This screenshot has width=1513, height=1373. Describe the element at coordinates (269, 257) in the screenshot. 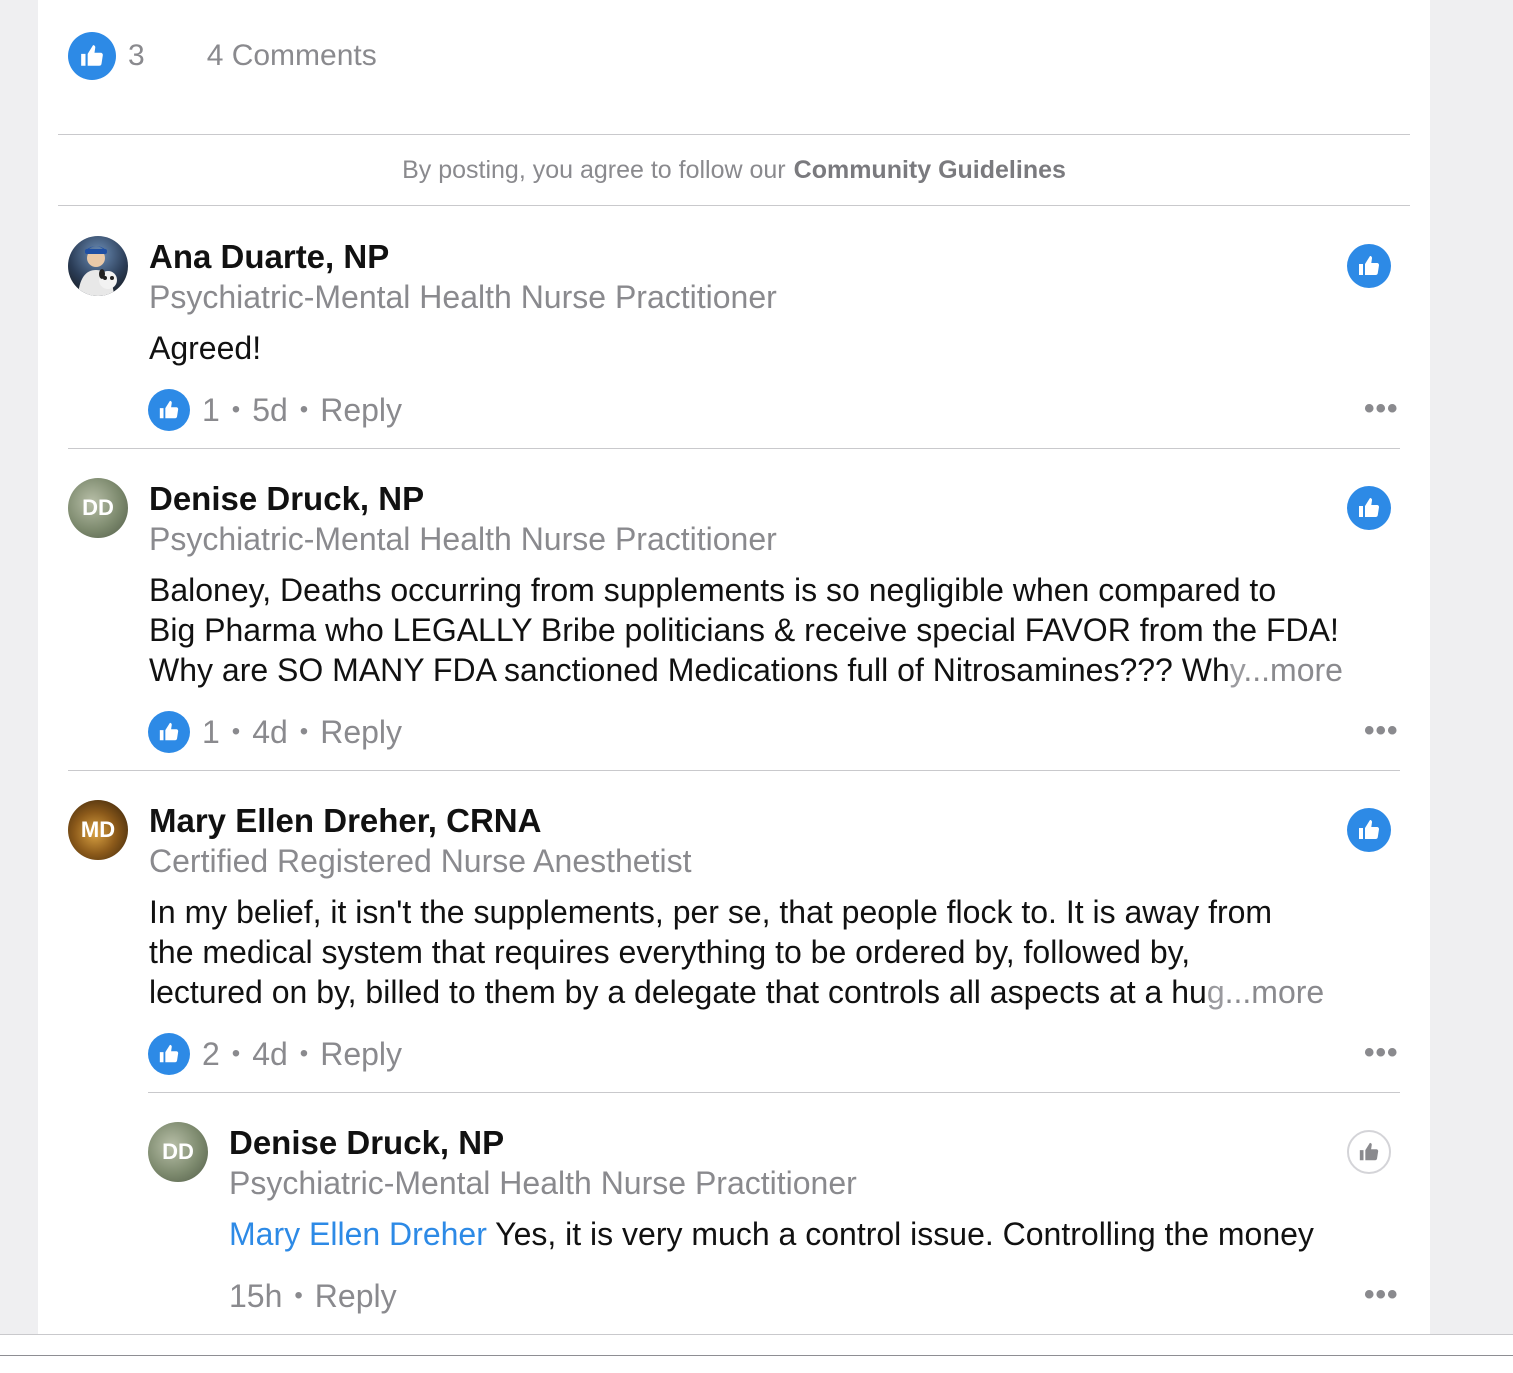

I see `comment-author-name: Ana Duarte, NP` at that location.